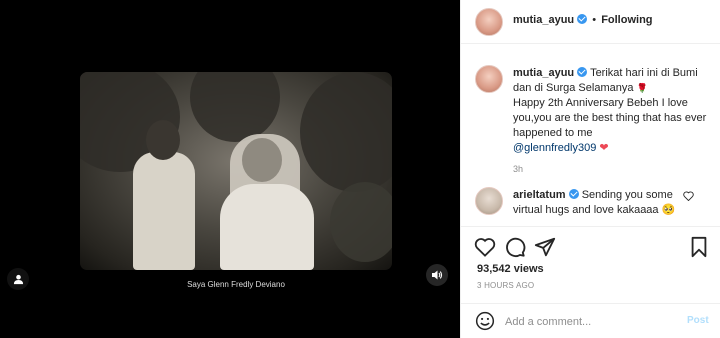 The image size is (720, 338). I want to click on view-count: 93,542 views, so click(510, 269).